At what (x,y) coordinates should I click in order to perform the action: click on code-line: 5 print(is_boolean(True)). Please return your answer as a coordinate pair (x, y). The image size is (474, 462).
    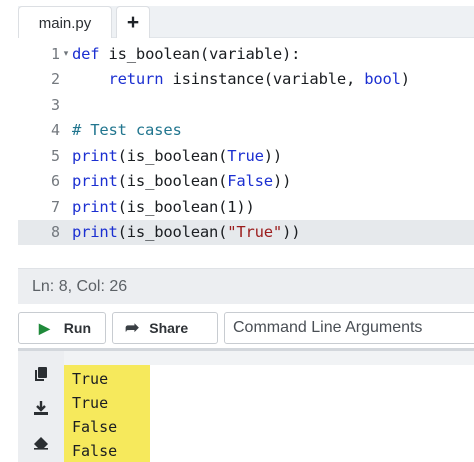
    Looking at the image, I should click on (246, 156).